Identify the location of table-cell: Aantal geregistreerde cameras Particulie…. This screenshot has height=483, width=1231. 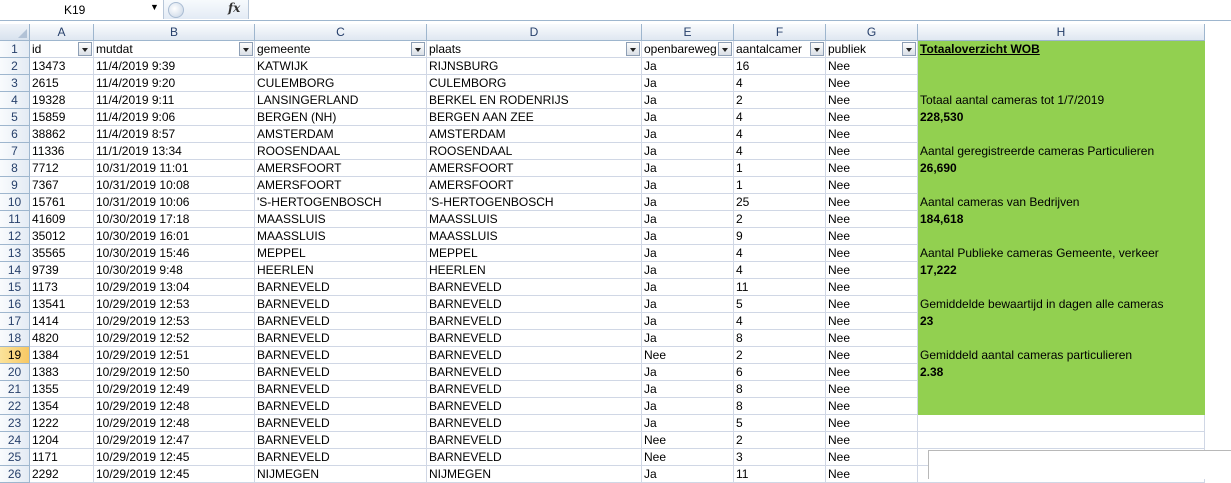
(1061, 151).